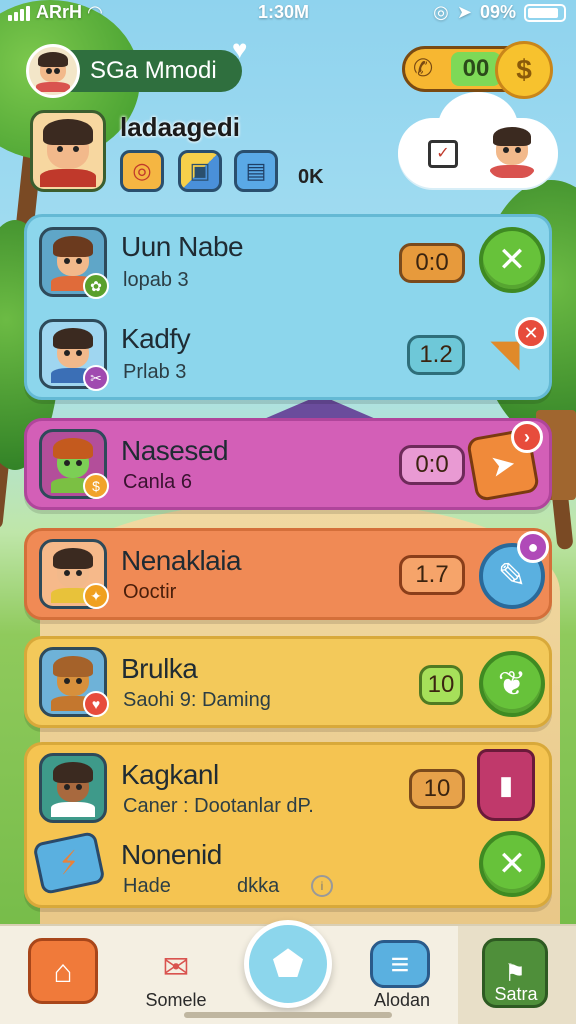 The image size is (576, 1024). I want to click on item-name: Nenaklaia, so click(181, 560).